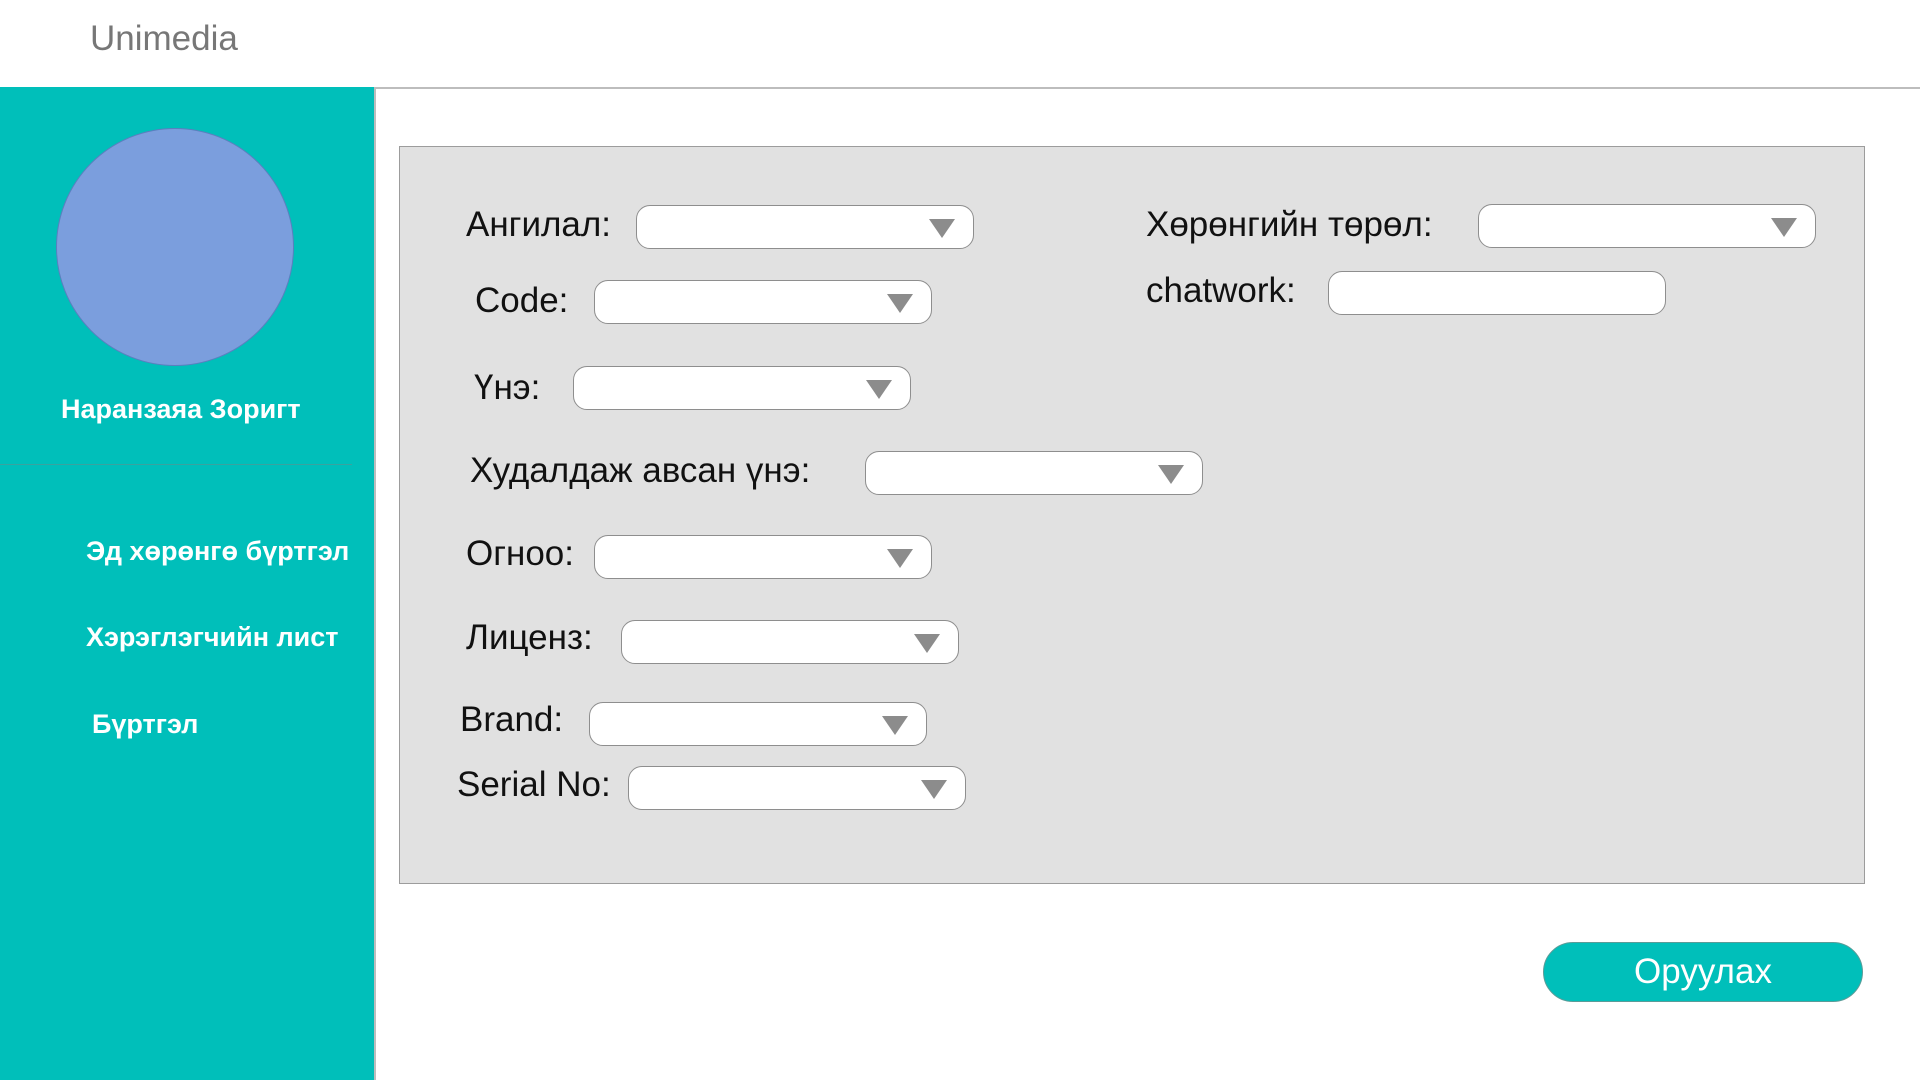  Describe the element at coordinates (640, 470) in the screenshot. I see `purchase-price-label: Худалдаж авсан үнэ:` at that location.